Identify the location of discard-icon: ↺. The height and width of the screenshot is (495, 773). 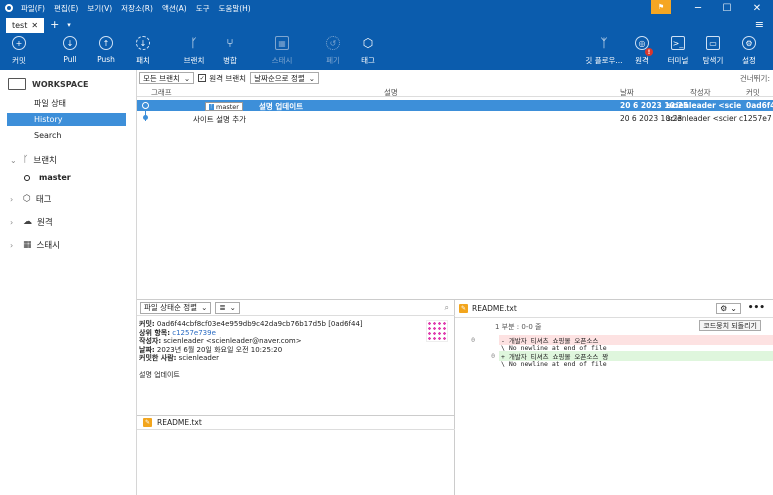
(333, 43).